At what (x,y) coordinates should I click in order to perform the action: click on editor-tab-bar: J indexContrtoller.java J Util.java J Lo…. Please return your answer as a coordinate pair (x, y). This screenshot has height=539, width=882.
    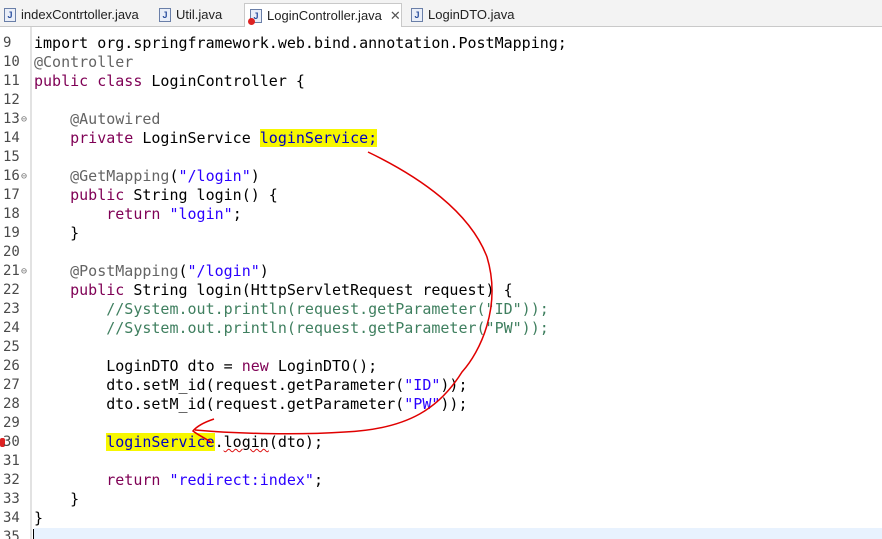
    Looking at the image, I should click on (441, 13).